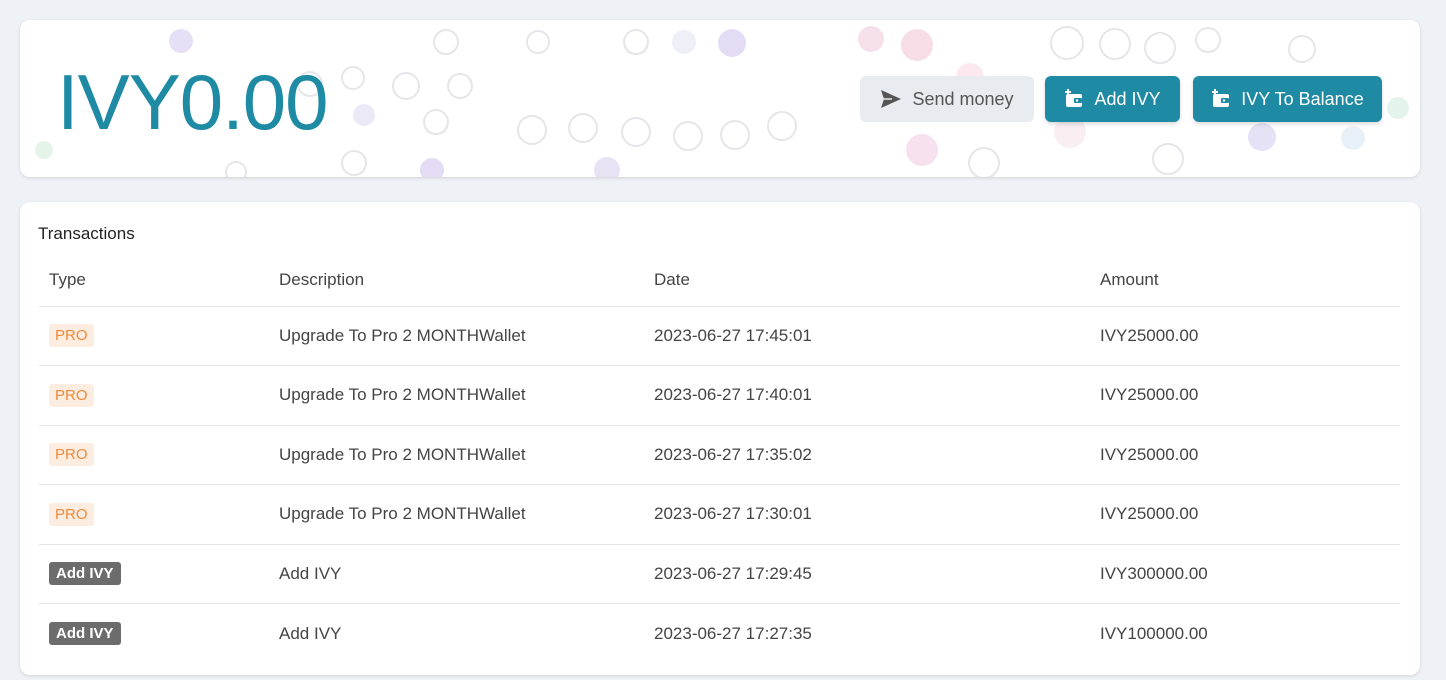  Describe the element at coordinates (456, 280) in the screenshot. I see `column-header-description: Description` at that location.